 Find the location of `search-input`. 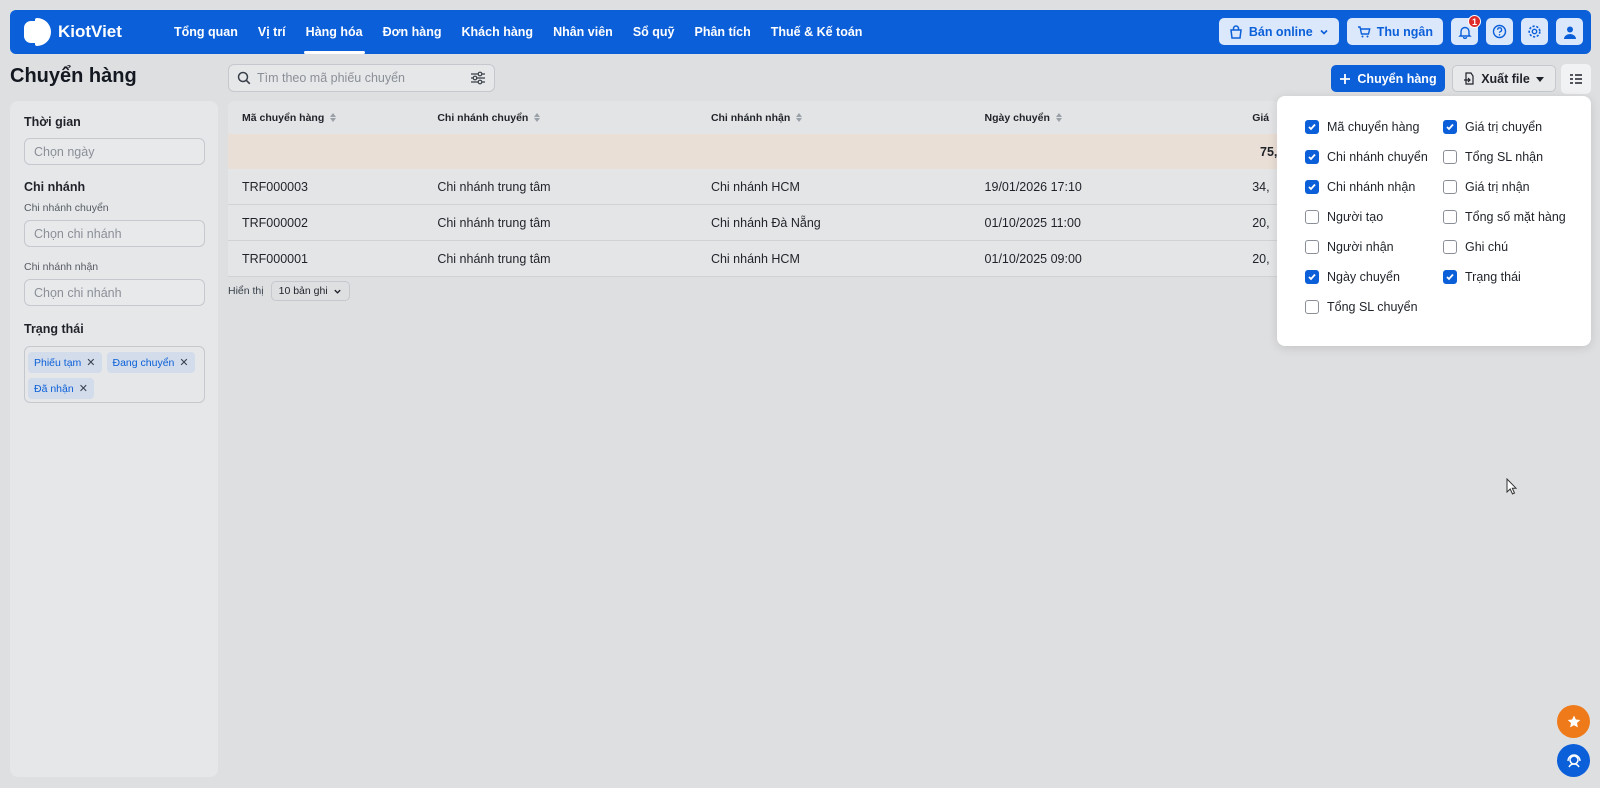

search-input is located at coordinates (363, 78).